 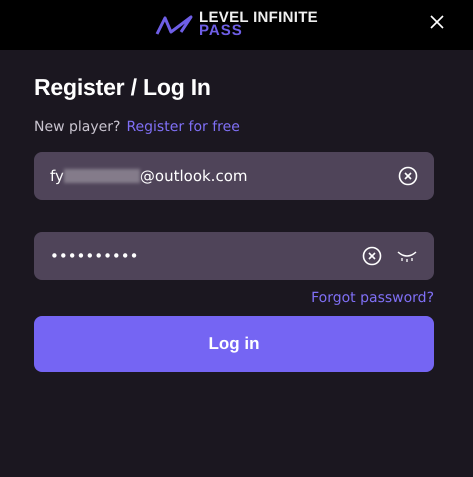 What do you see at coordinates (175, 25) in the screenshot?
I see `logo-icon` at bounding box center [175, 25].